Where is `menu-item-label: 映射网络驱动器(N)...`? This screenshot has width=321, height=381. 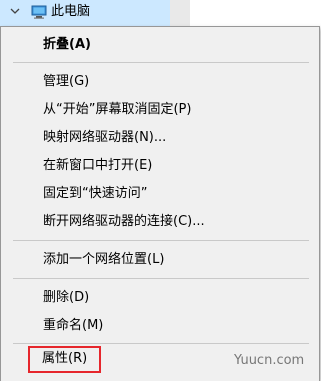
menu-item-label: 映射网络驱动器(N)... is located at coordinates (105, 137).